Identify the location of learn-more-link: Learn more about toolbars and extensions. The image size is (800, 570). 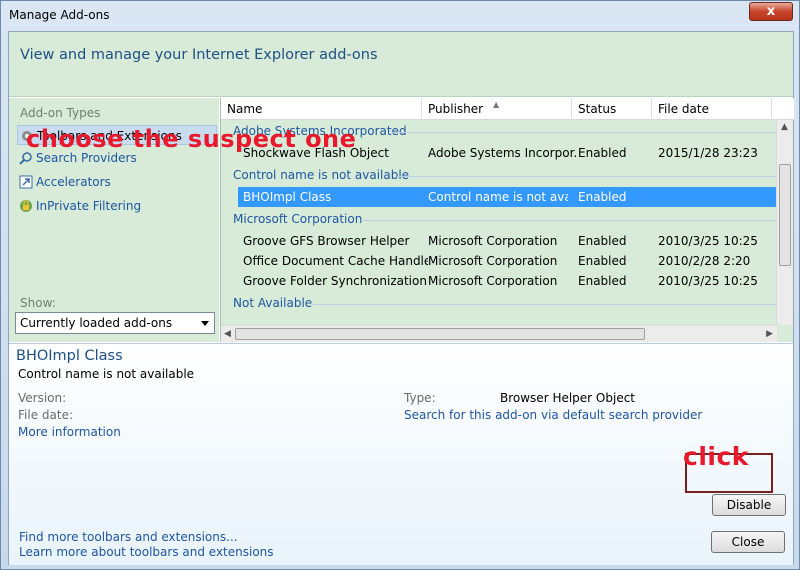
(146, 552).